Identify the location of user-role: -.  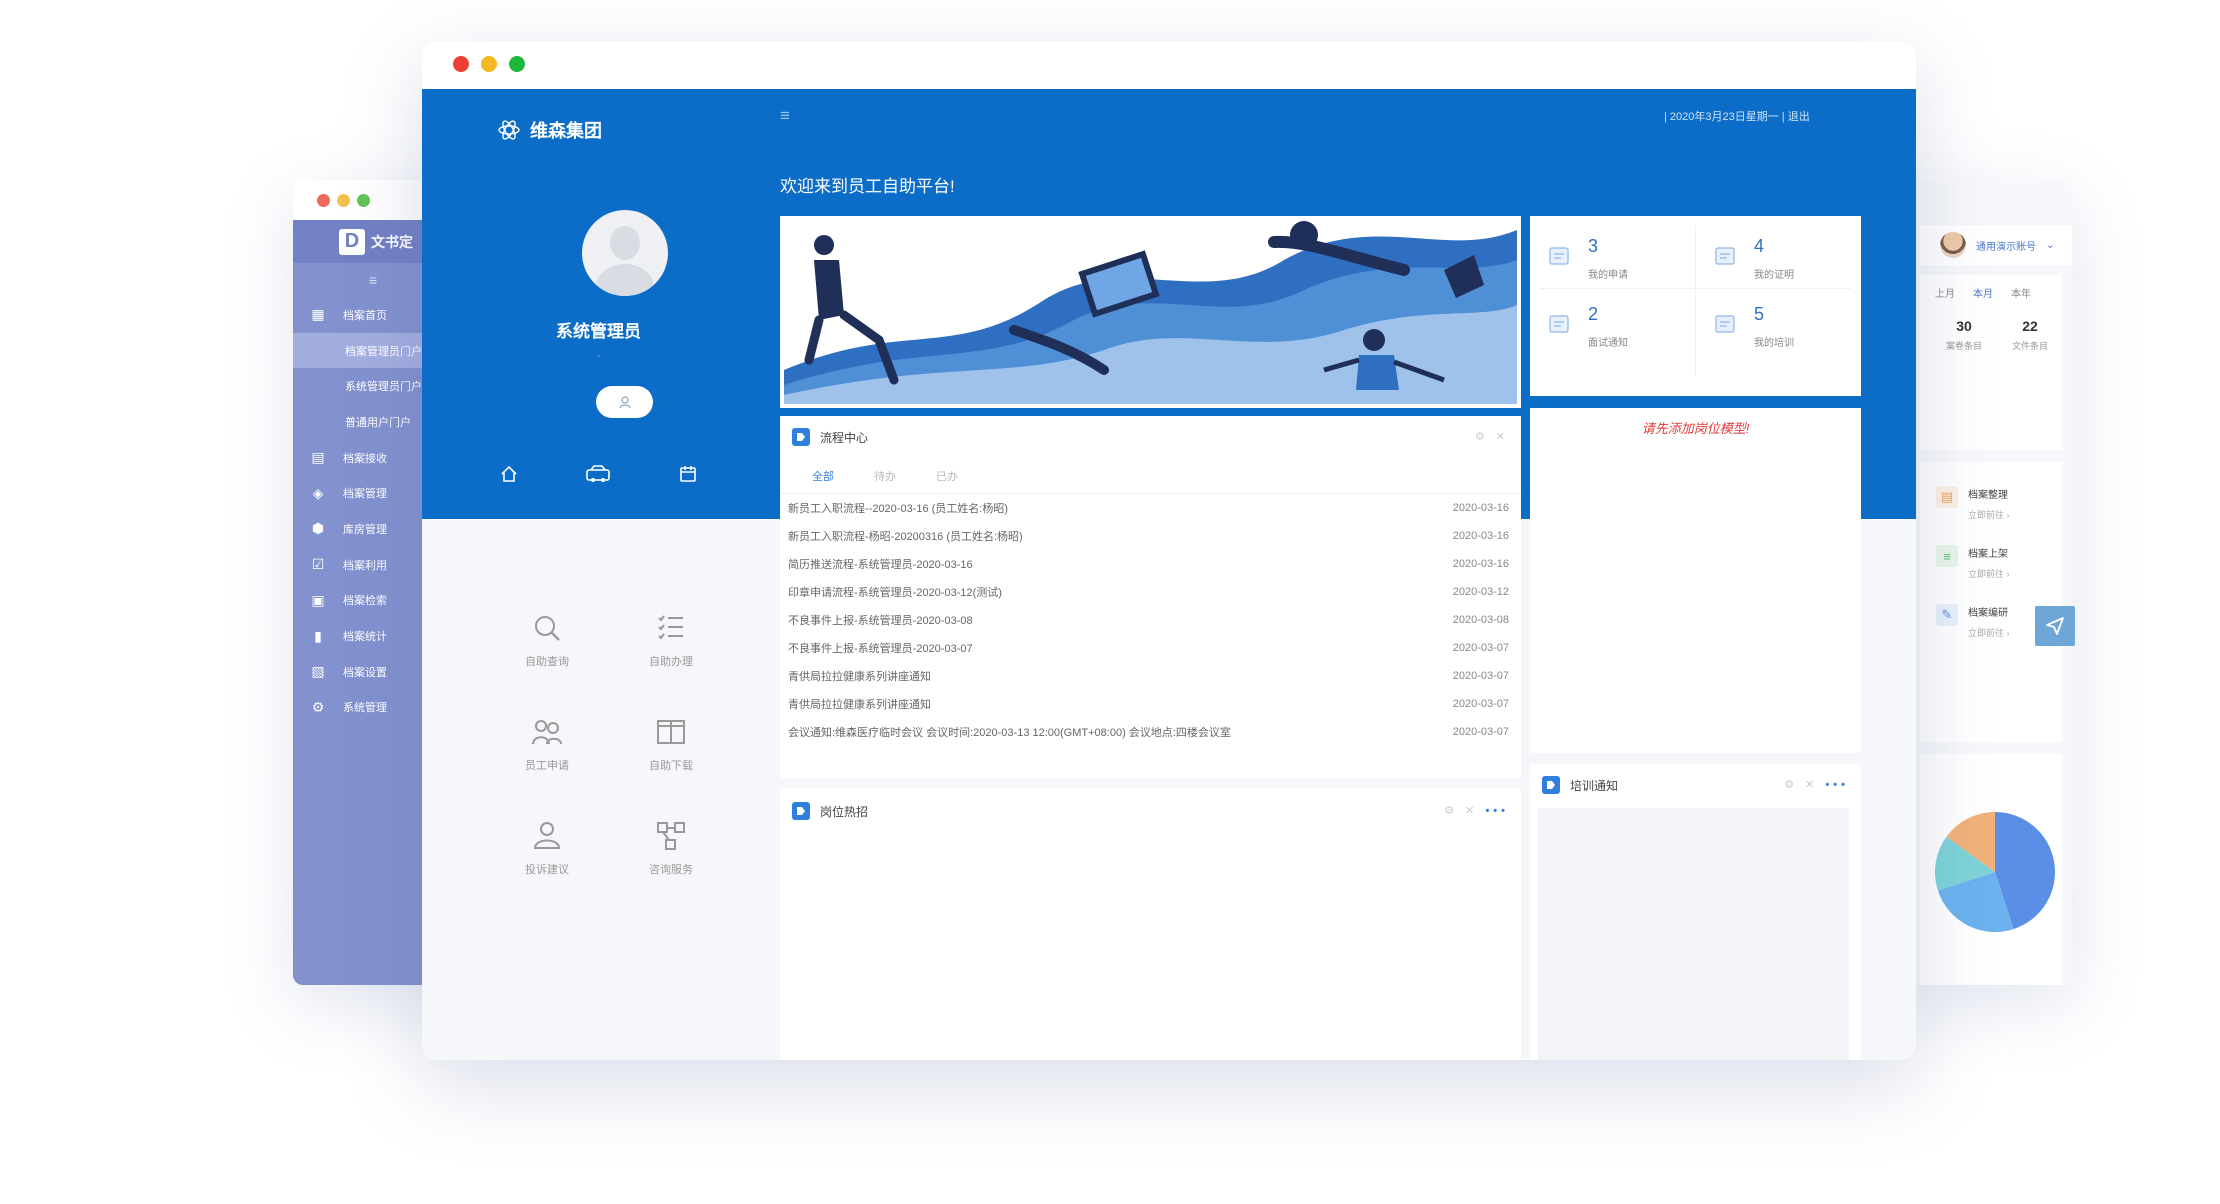
(598, 356).